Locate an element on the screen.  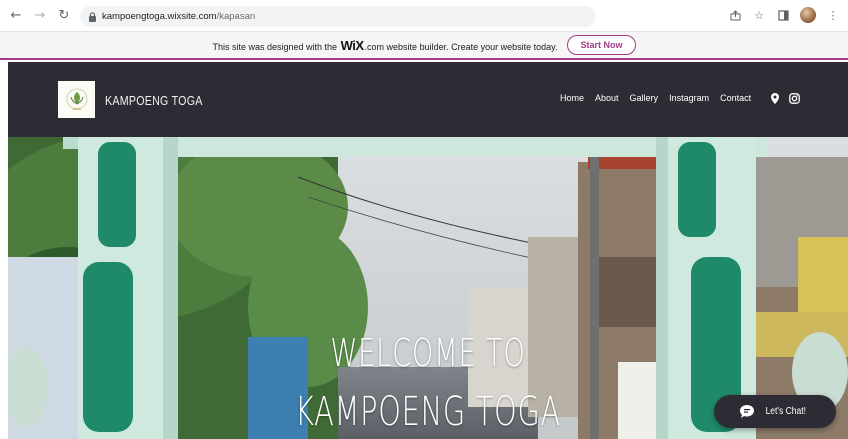
nav-gallery: Gallery is located at coordinates (644, 98).